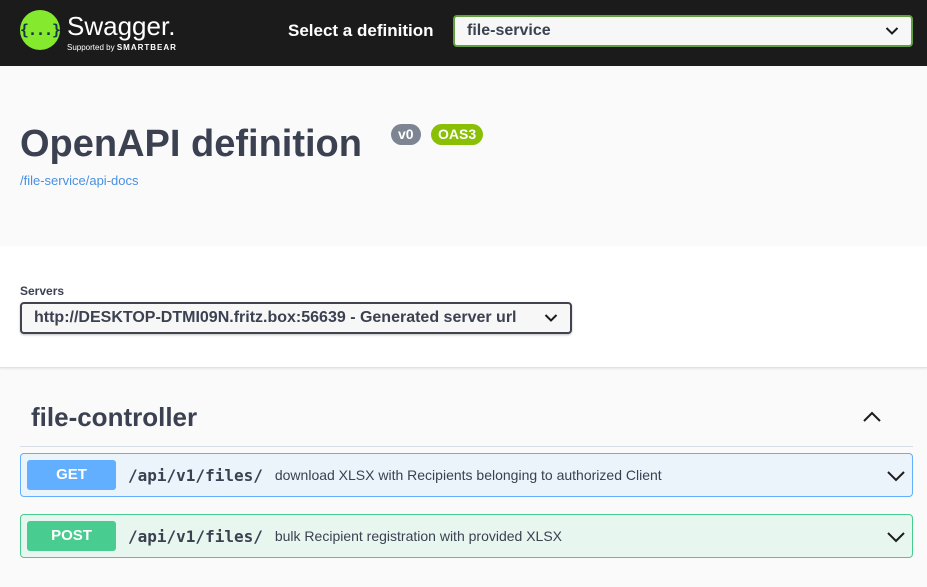  What do you see at coordinates (79, 180) in the screenshot?
I see `api-docs-link: /file-service/api-docs` at bounding box center [79, 180].